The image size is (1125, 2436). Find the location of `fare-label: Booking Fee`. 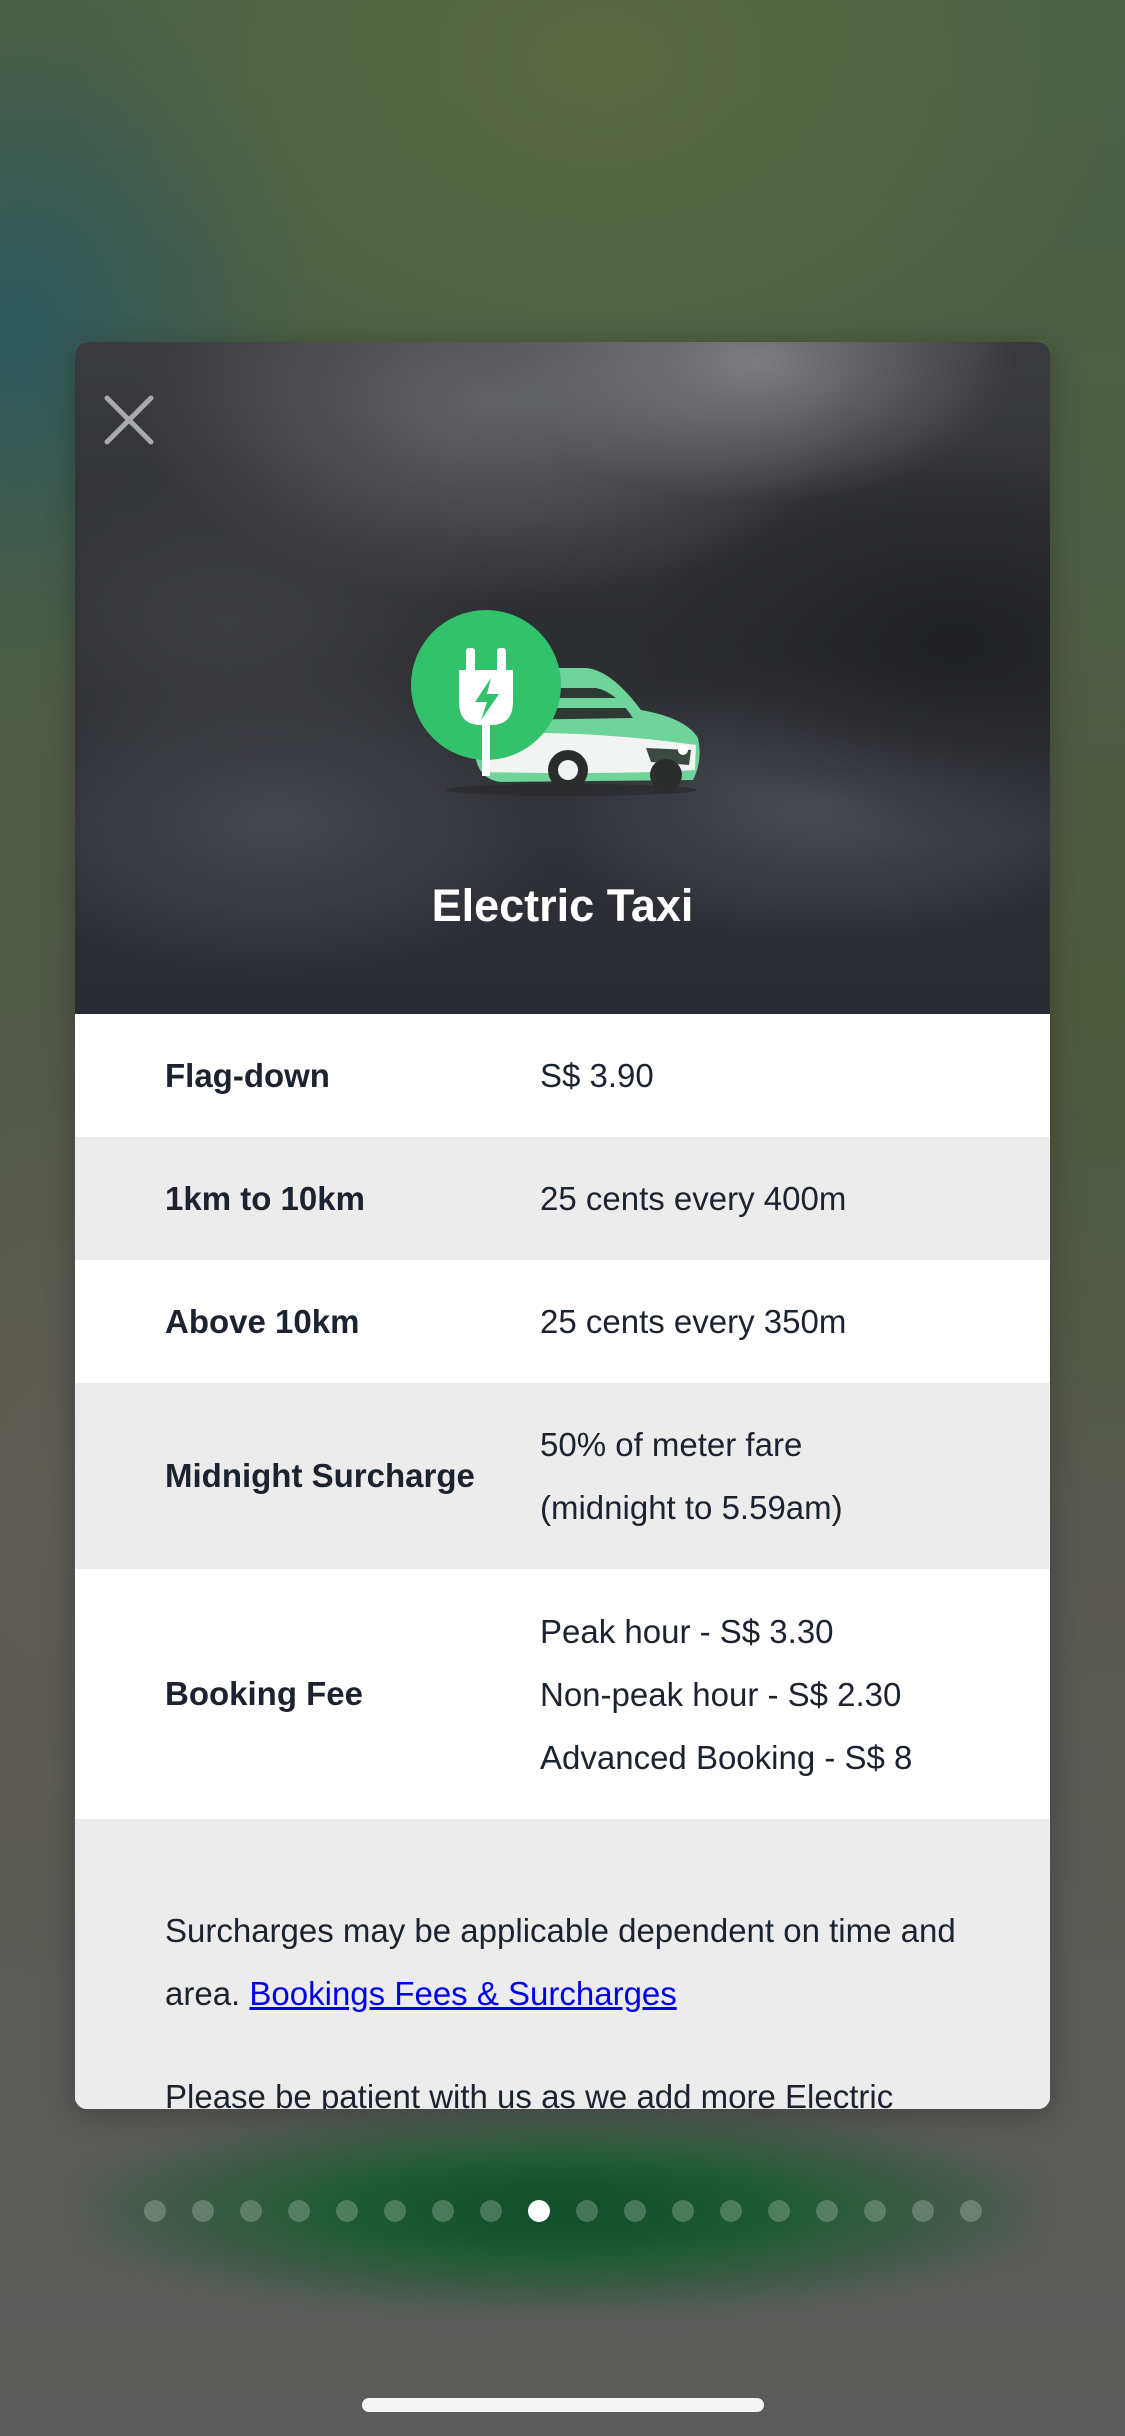

fare-label: Booking Fee is located at coordinates (264, 1693).